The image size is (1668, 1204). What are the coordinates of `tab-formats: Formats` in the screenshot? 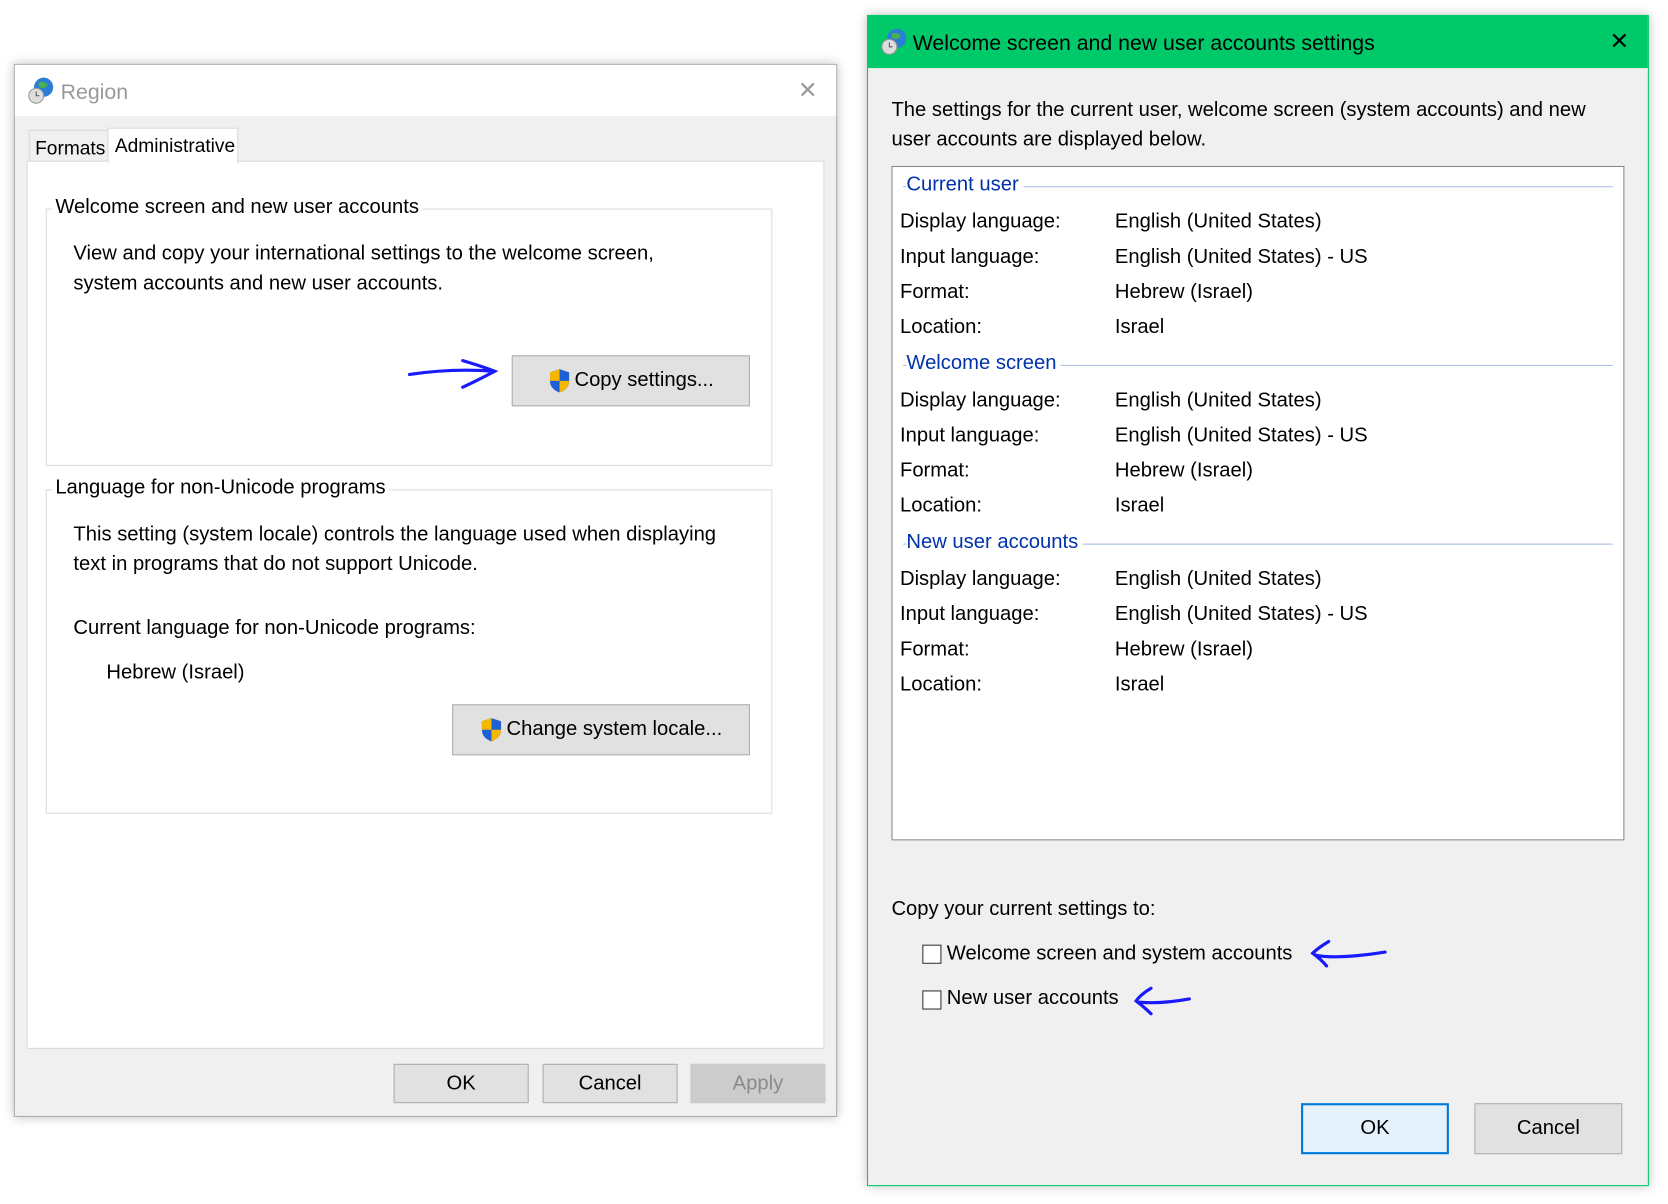 It's located at (68, 145).